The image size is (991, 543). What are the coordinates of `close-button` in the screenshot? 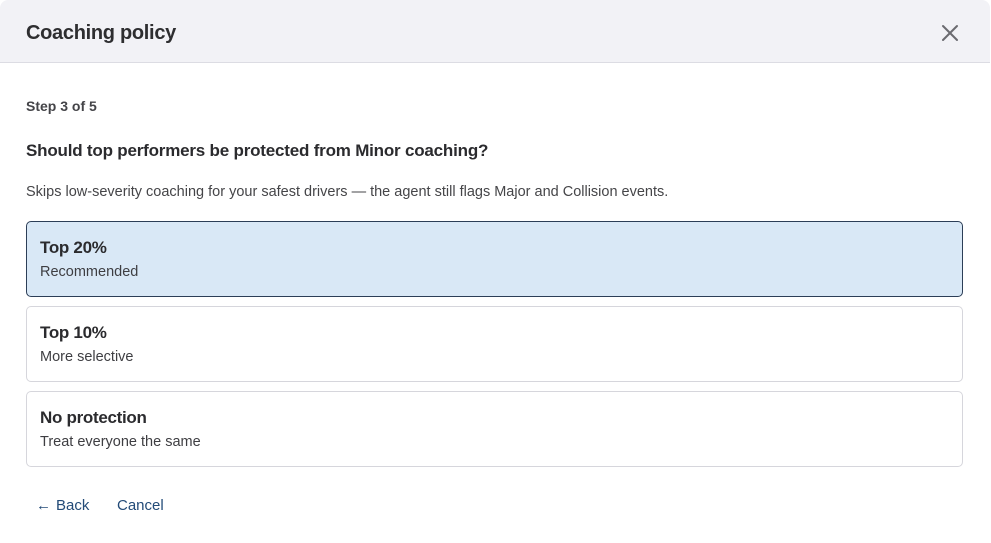 It's located at (950, 33).